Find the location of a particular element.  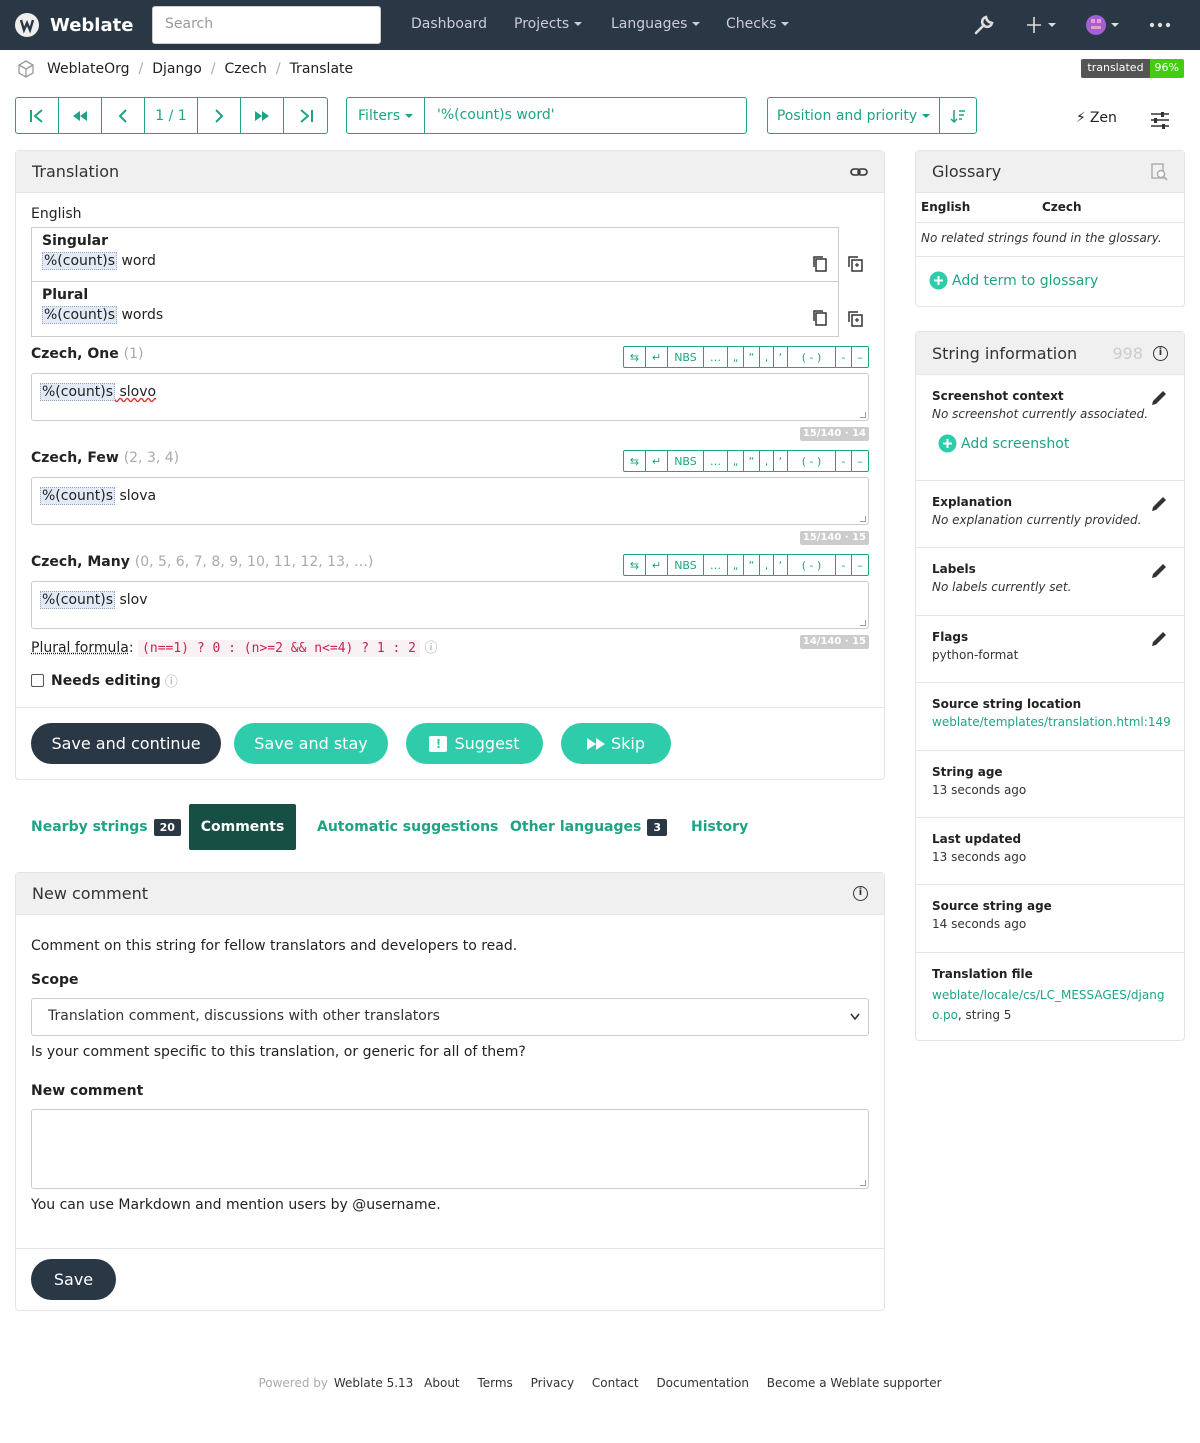

filter-query-input: '%(count)s word' is located at coordinates (585, 115).